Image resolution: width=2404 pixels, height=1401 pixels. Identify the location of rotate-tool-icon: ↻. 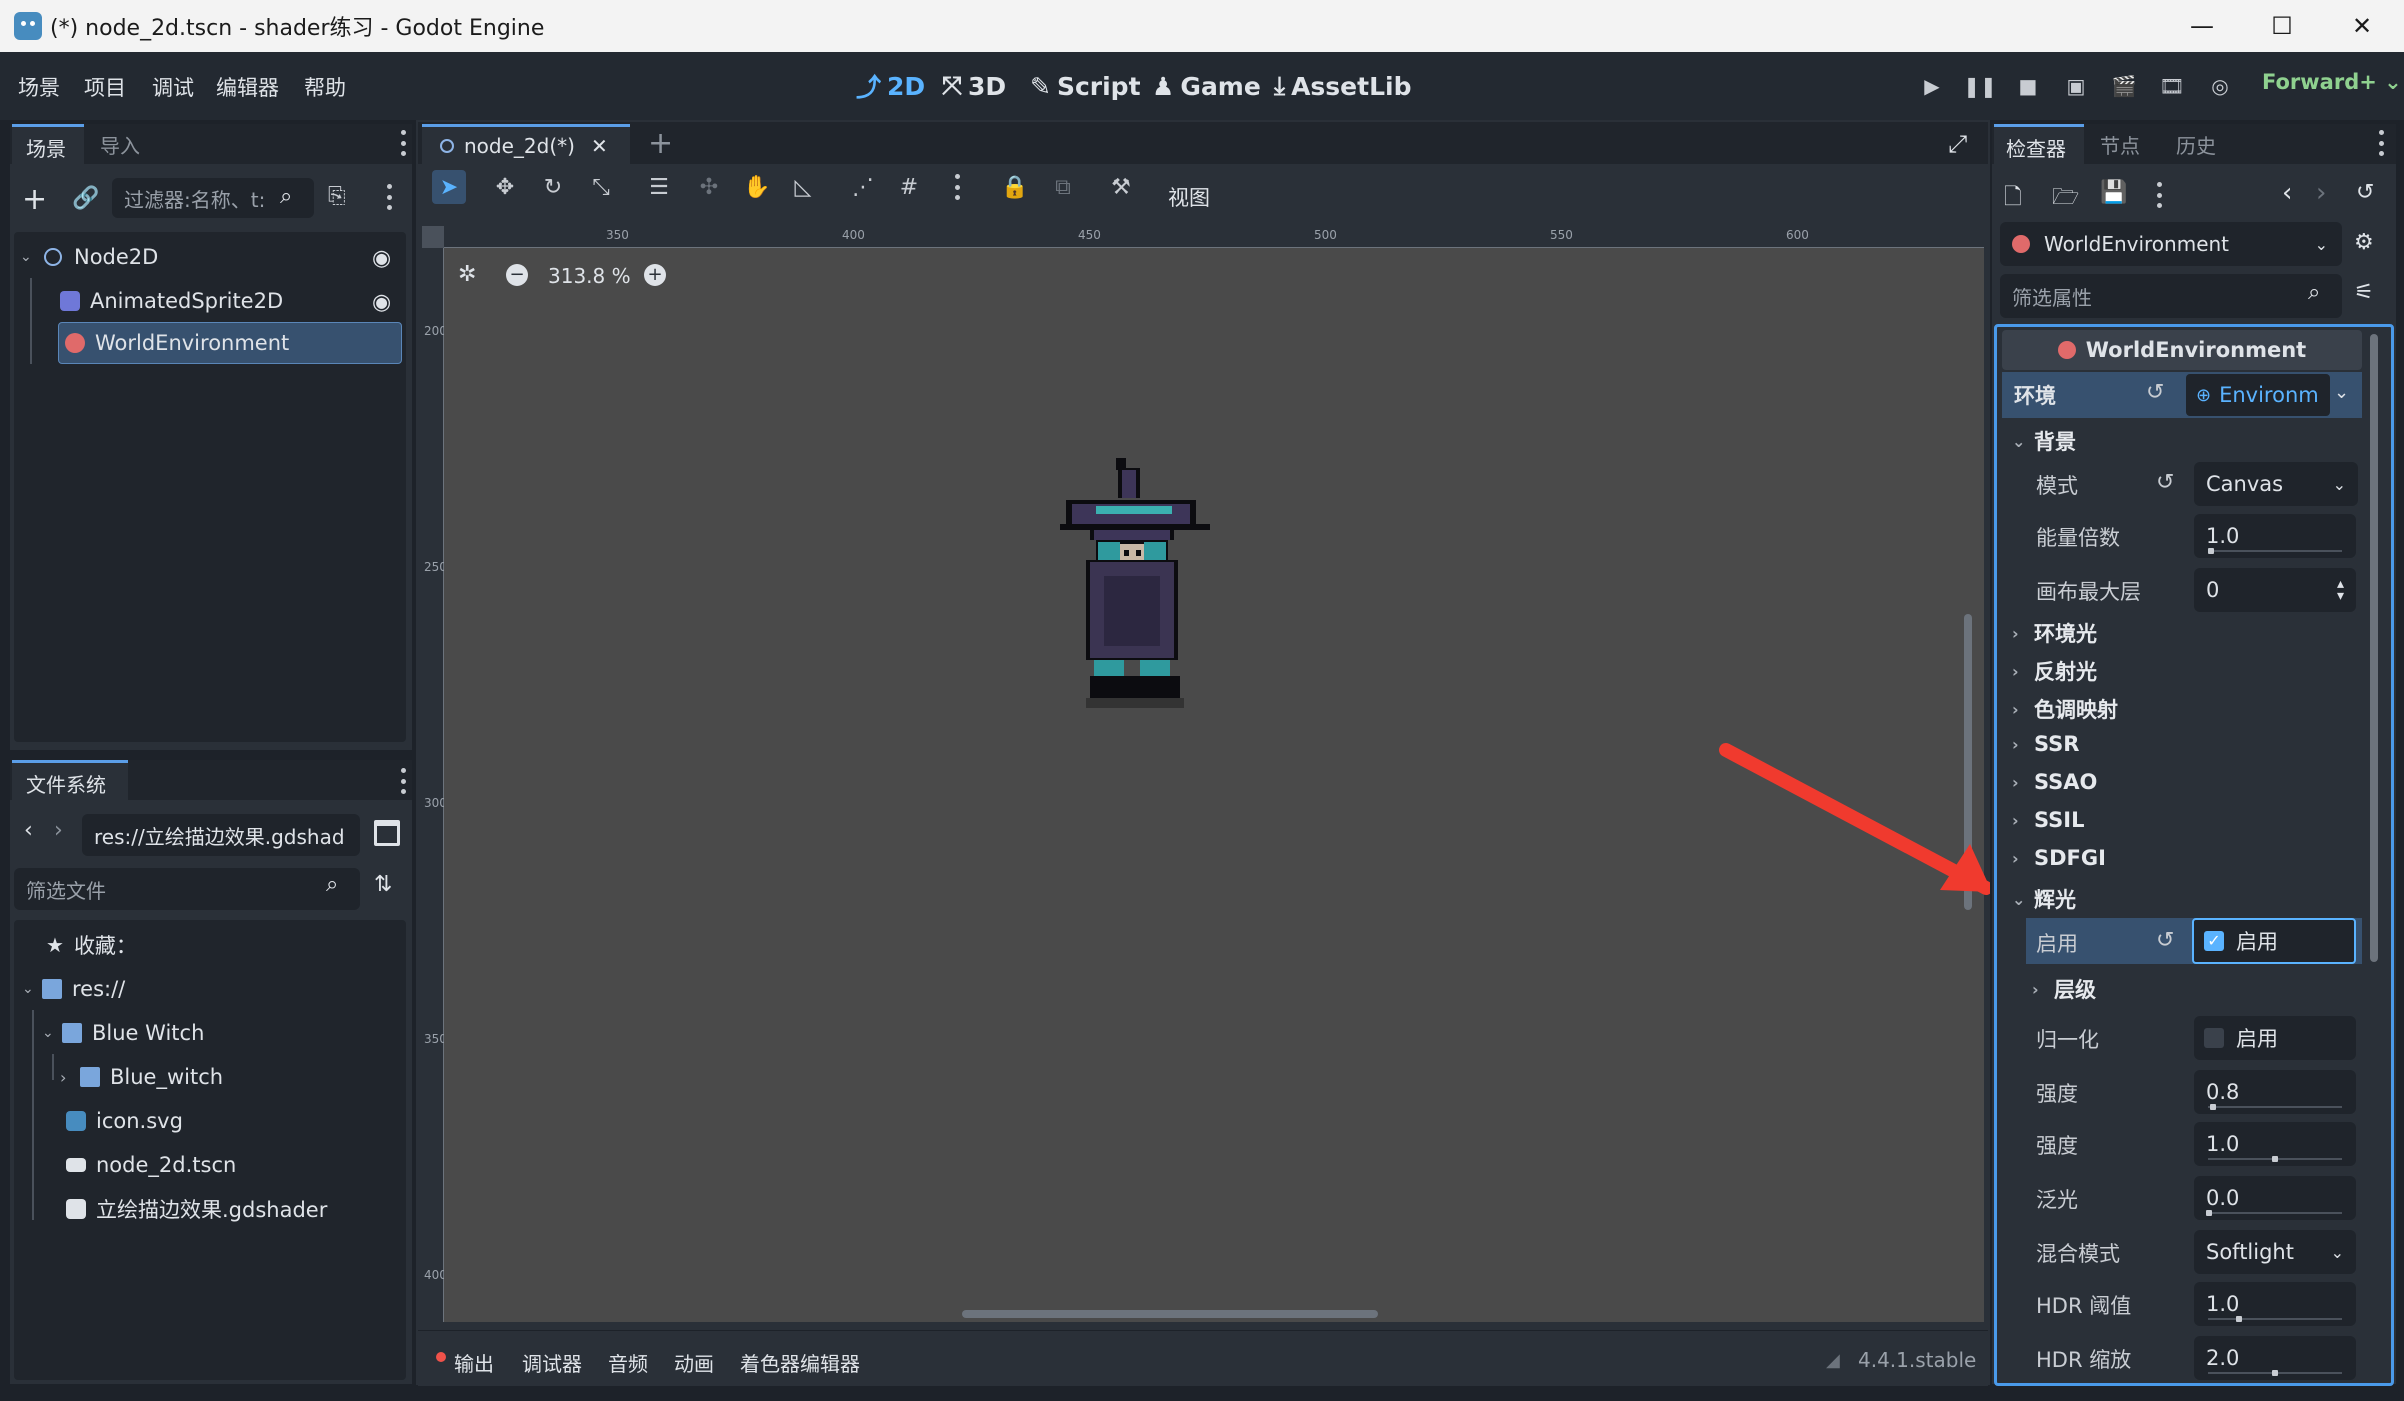
(553, 187).